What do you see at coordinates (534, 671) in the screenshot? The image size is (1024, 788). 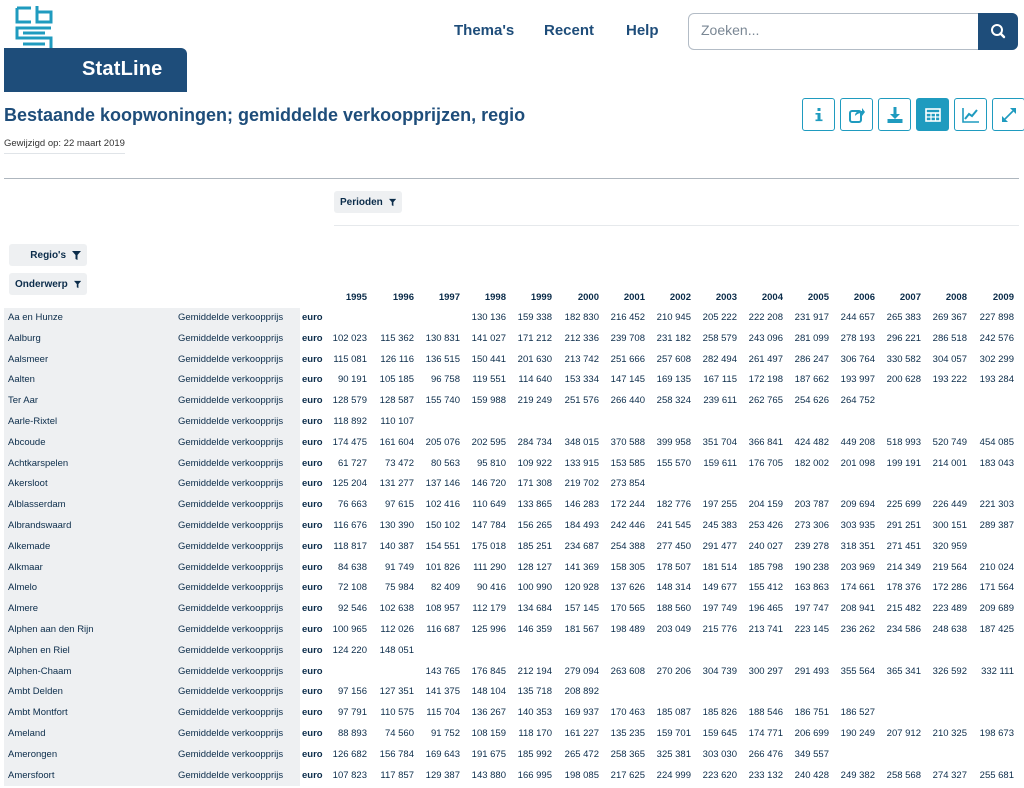 I see `value-cell: 212 194` at bounding box center [534, 671].